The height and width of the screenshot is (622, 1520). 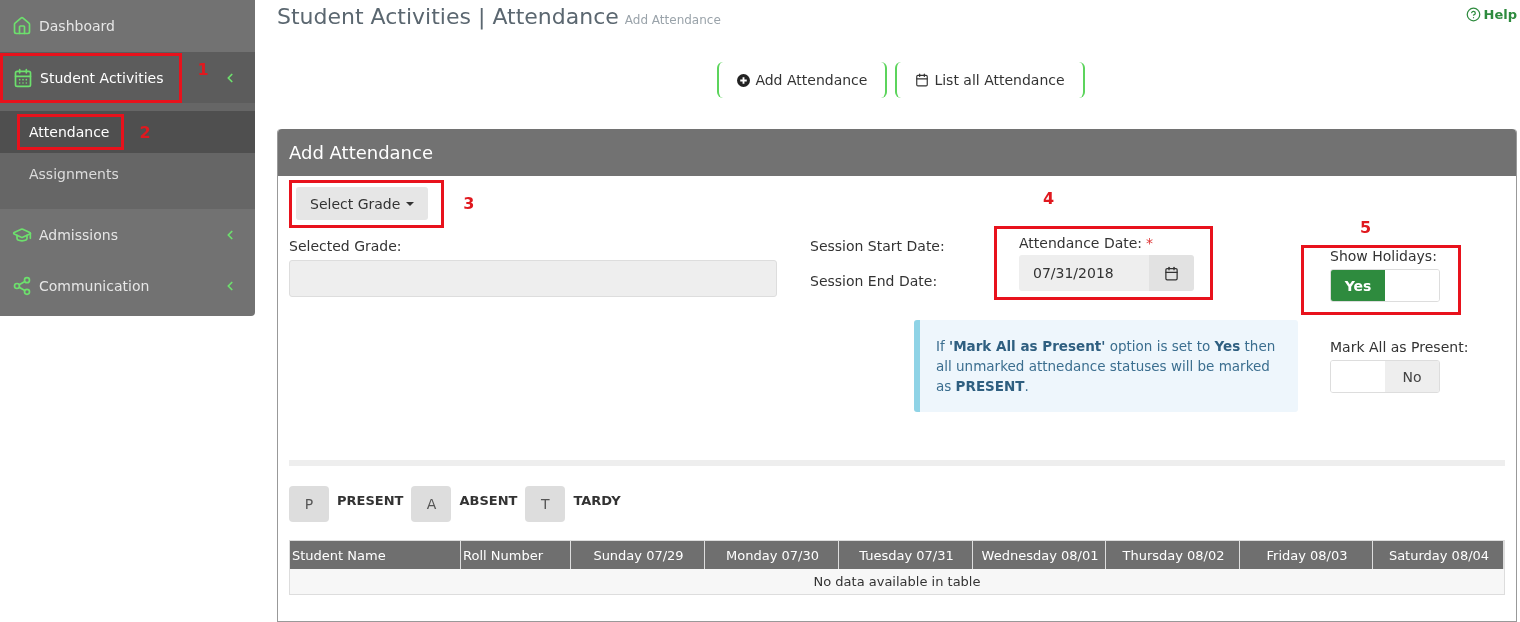 What do you see at coordinates (22, 26) in the screenshot?
I see `house-icon` at bounding box center [22, 26].